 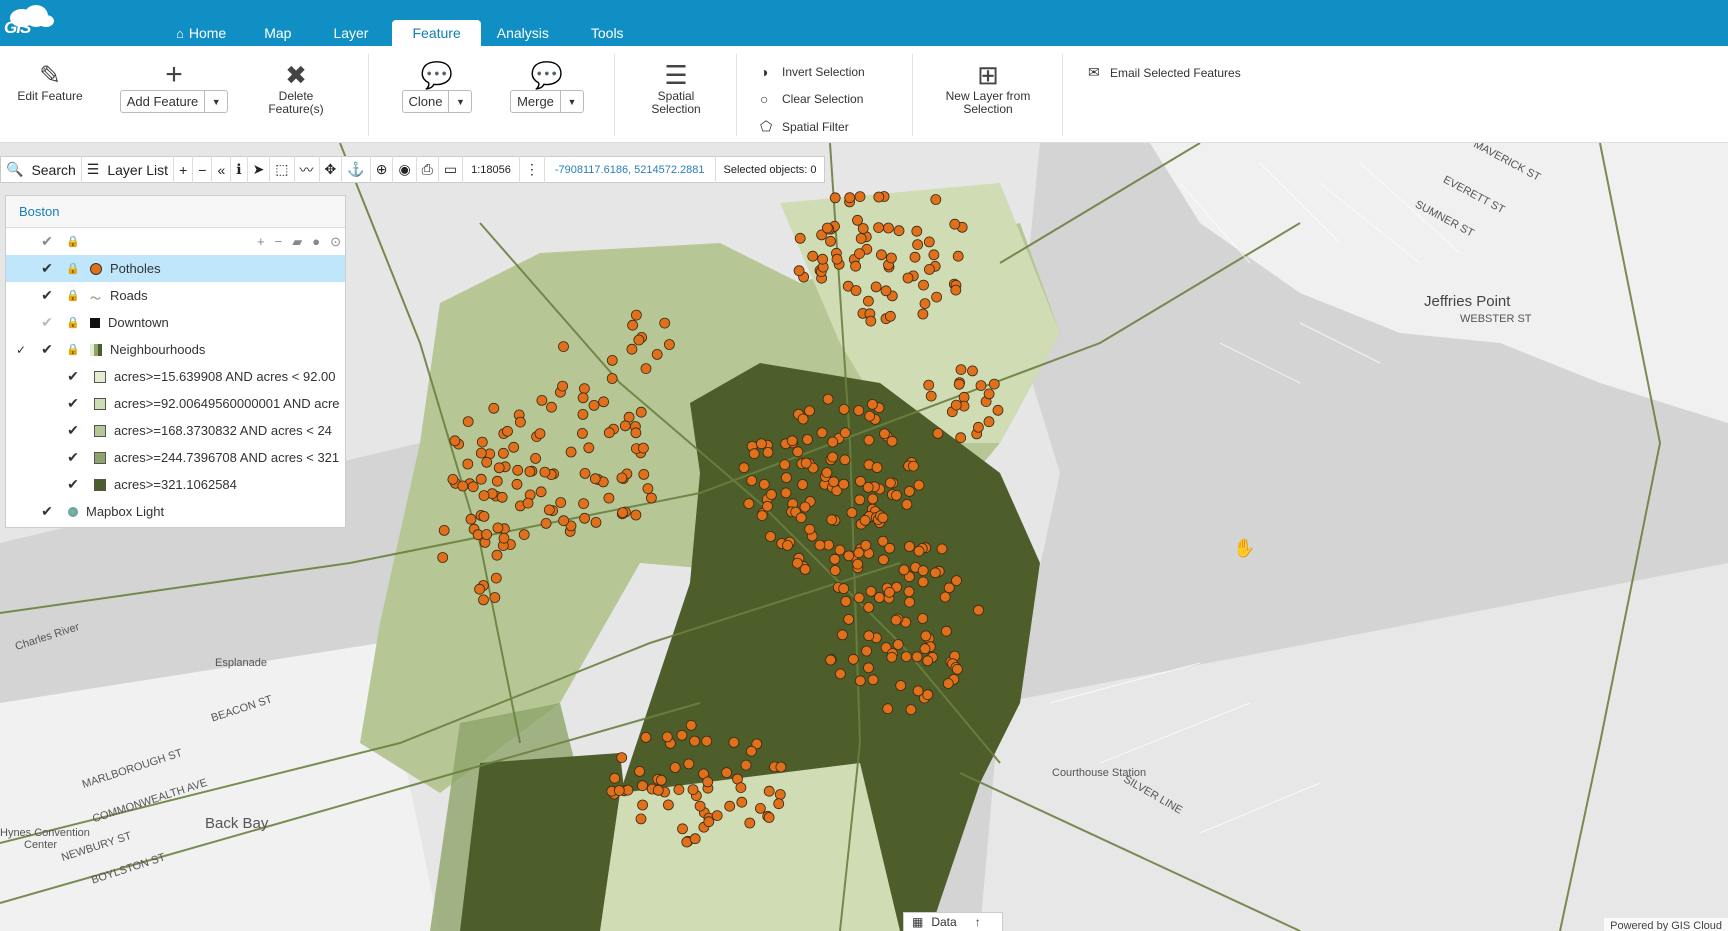 What do you see at coordinates (523, 33) in the screenshot?
I see `tab-analysis: Analysis` at bounding box center [523, 33].